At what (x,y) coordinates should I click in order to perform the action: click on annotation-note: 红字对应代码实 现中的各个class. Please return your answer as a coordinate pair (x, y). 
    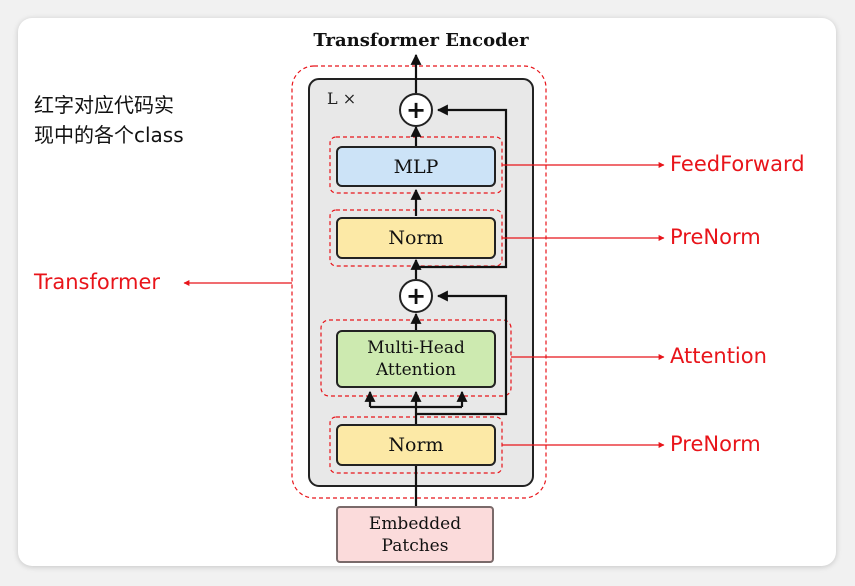
    Looking at the image, I should click on (109, 120).